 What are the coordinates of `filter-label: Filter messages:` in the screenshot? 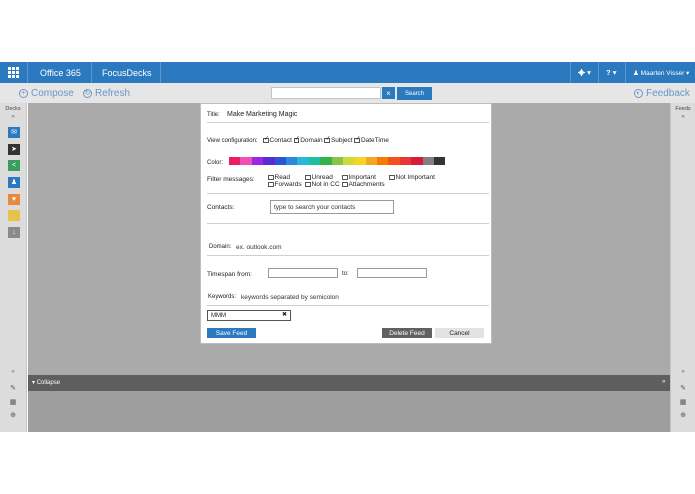 It's located at (231, 179).